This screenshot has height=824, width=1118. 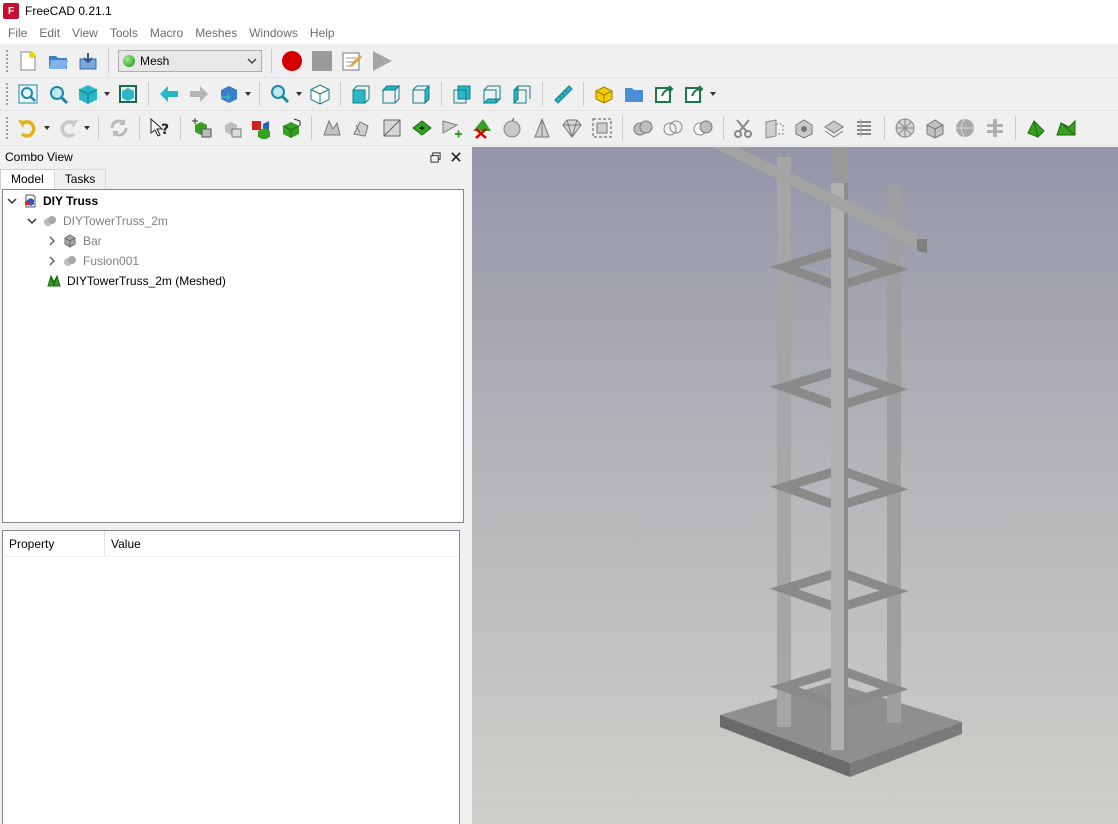 What do you see at coordinates (292, 61) in the screenshot?
I see `macro-record-button` at bounding box center [292, 61].